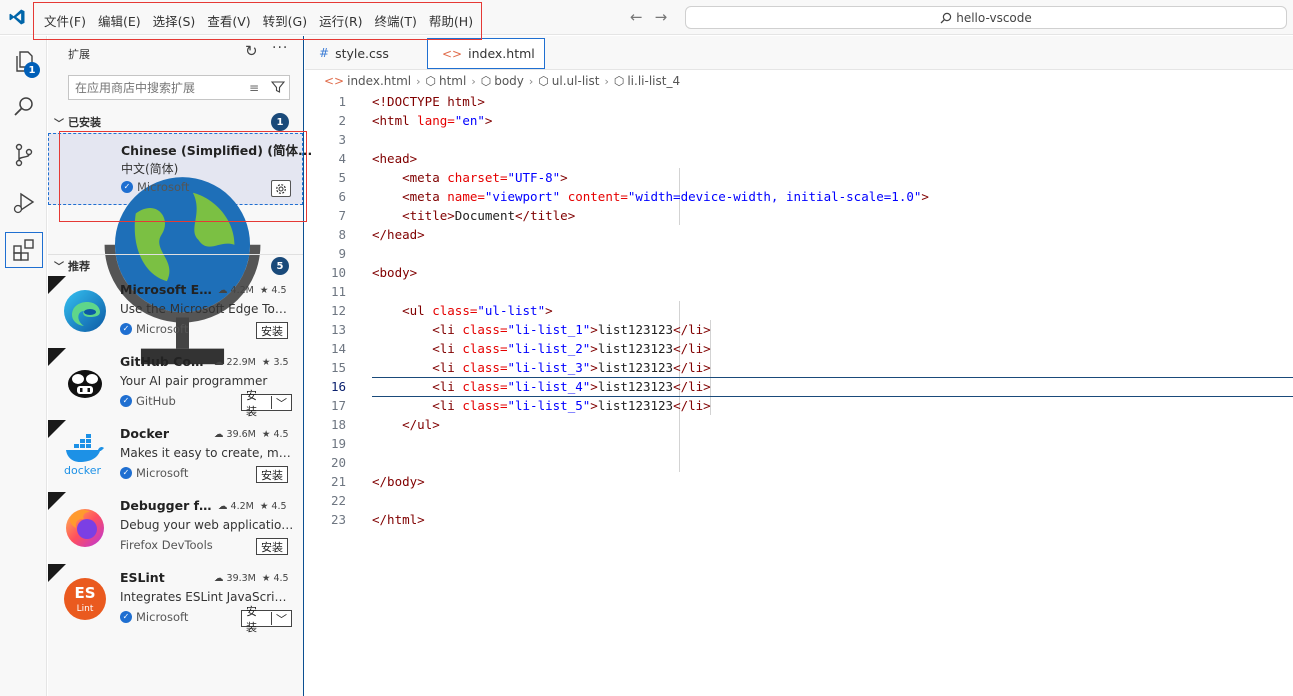 This screenshot has width=1293, height=696. I want to click on more-actions-icon: ···, so click(280, 48).